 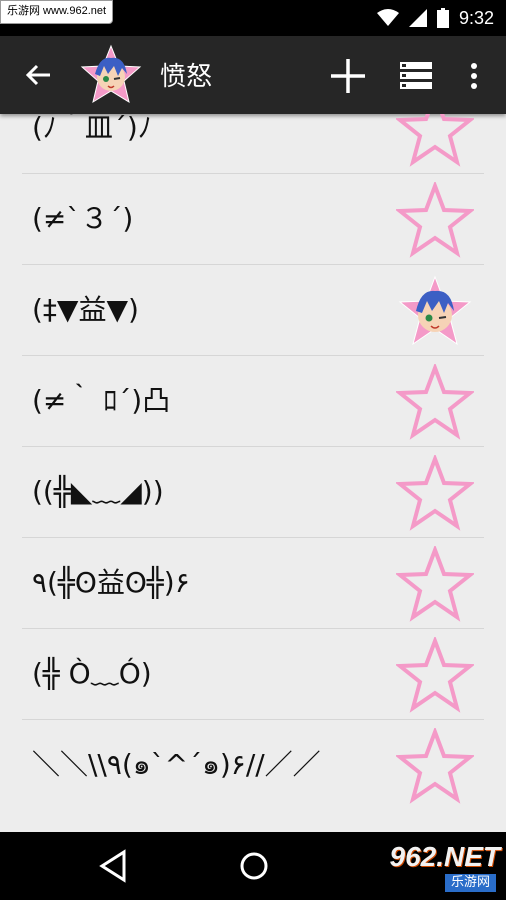 What do you see at coordinates (38, 75) in the screenshot?
I see `back-arrow-icon` at bounding box center [38, 75].